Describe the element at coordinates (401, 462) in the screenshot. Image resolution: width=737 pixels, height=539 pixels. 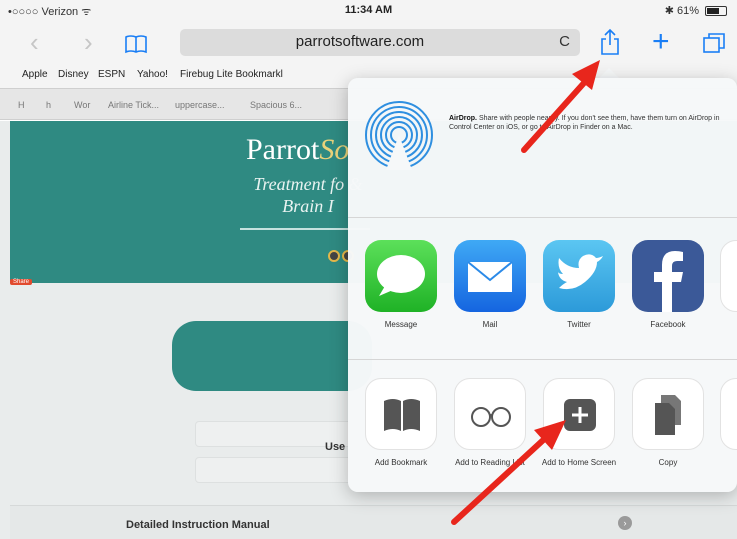
I see `action-label: Add Bookmark` at that location.